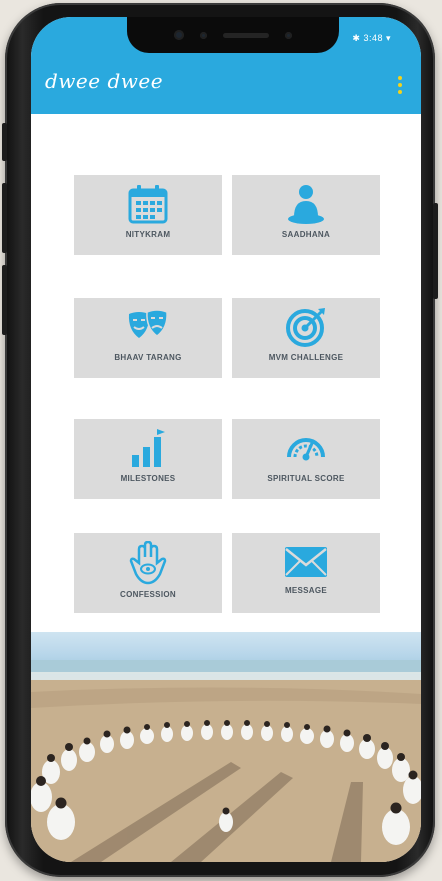  I want to click on earpiece-speaker, so click(246, 35).